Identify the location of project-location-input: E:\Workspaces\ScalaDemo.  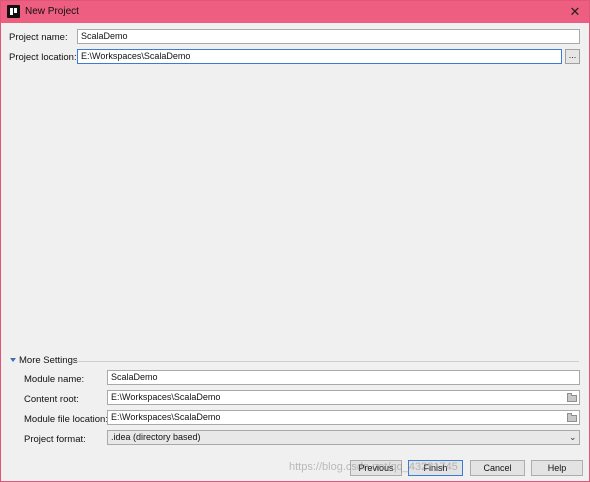
(319, 56).